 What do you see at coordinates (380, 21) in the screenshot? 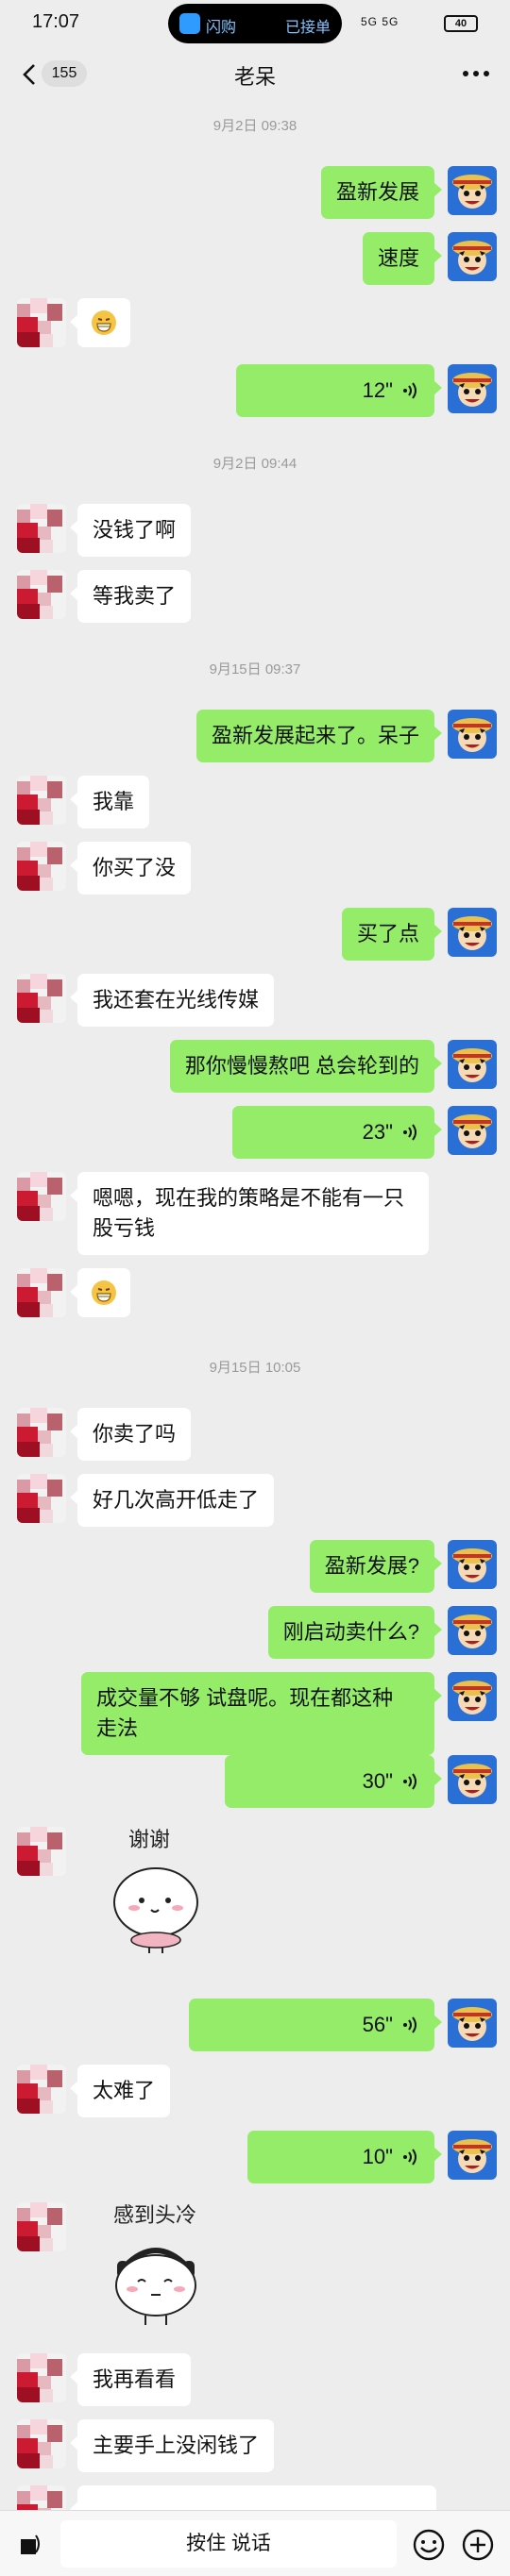
I see `signal-icon: 5G 5G` at bounding box center [380, 21].